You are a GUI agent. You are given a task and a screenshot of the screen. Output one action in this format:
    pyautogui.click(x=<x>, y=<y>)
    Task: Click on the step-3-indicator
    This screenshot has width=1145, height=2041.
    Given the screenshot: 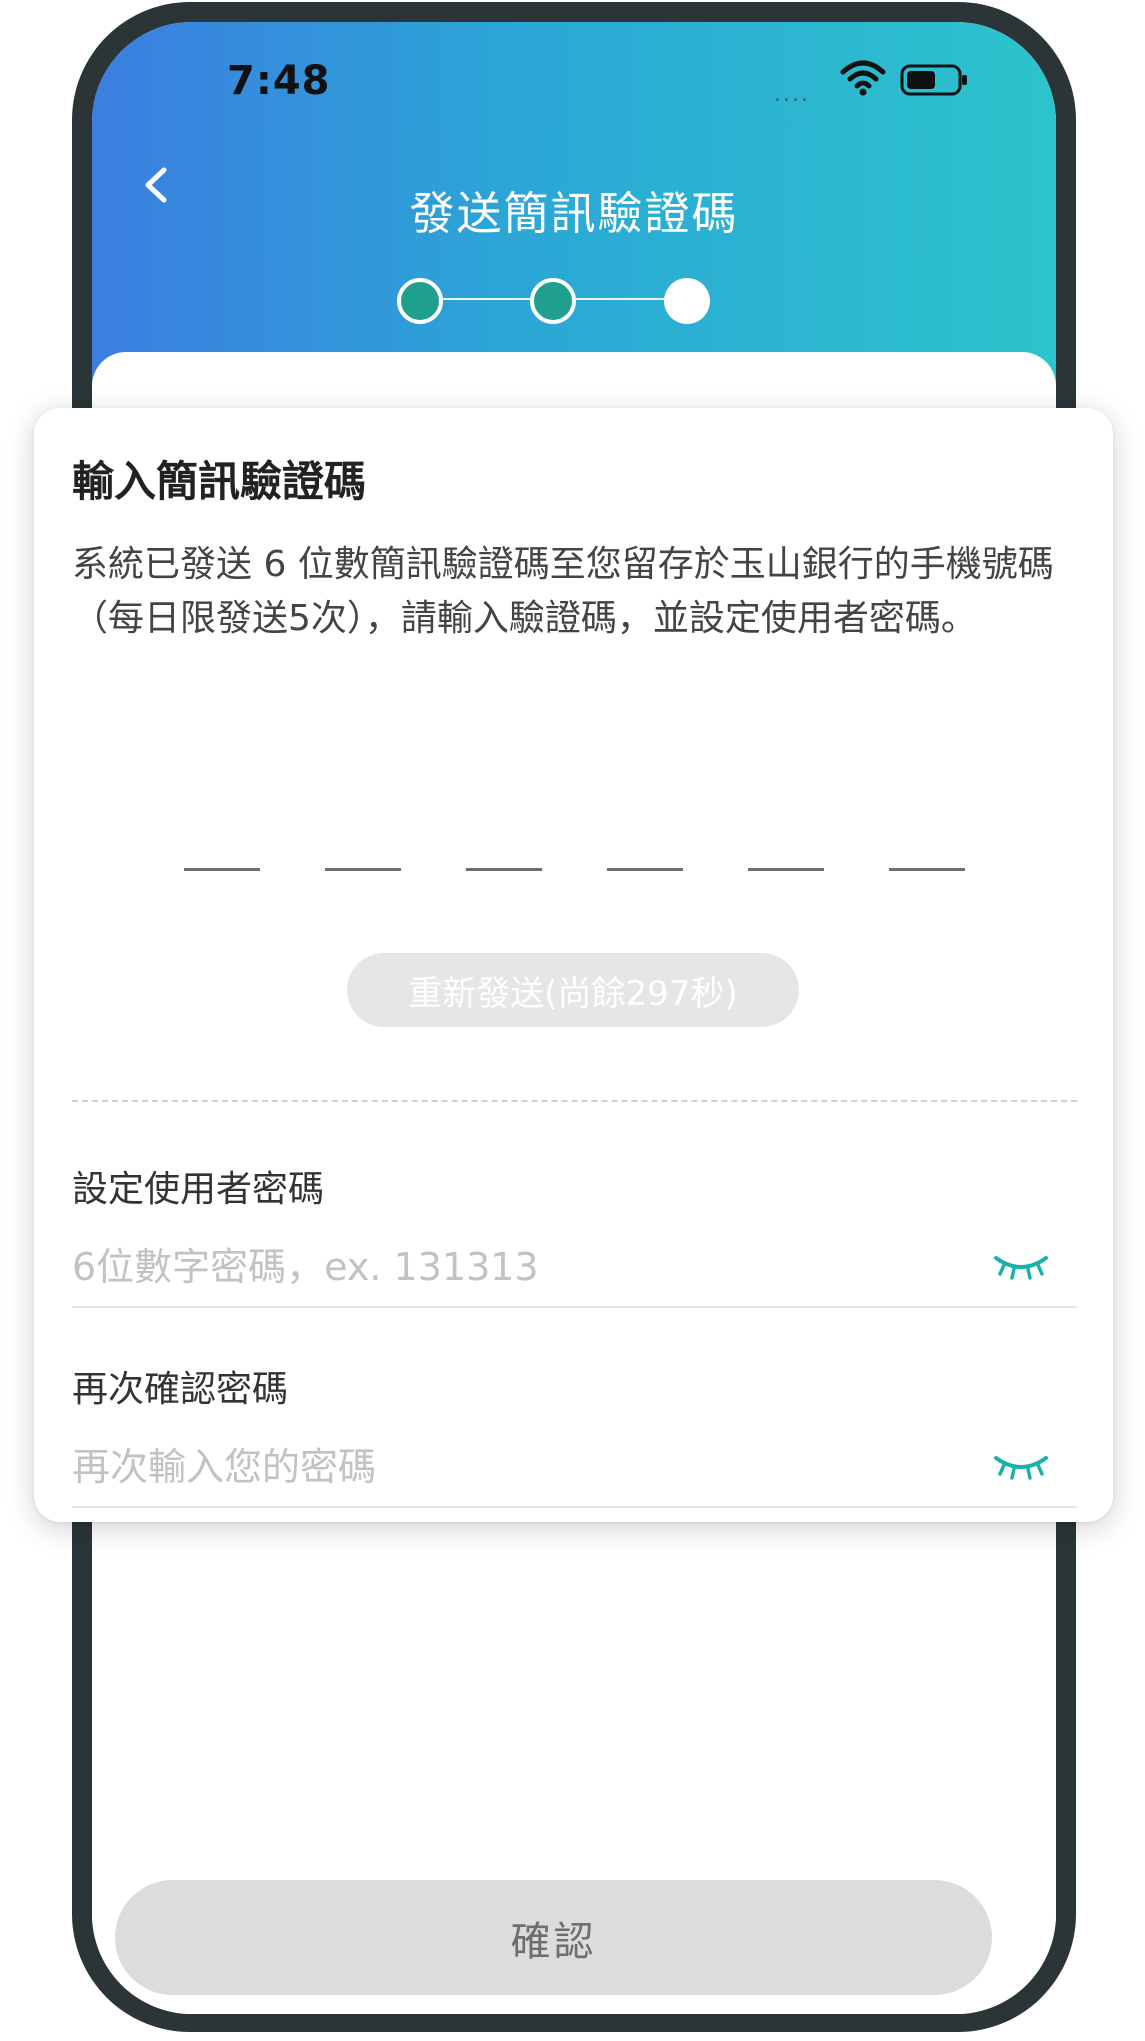 What is the action you would take?
    pyautogui.click(x=687, y=301)
    